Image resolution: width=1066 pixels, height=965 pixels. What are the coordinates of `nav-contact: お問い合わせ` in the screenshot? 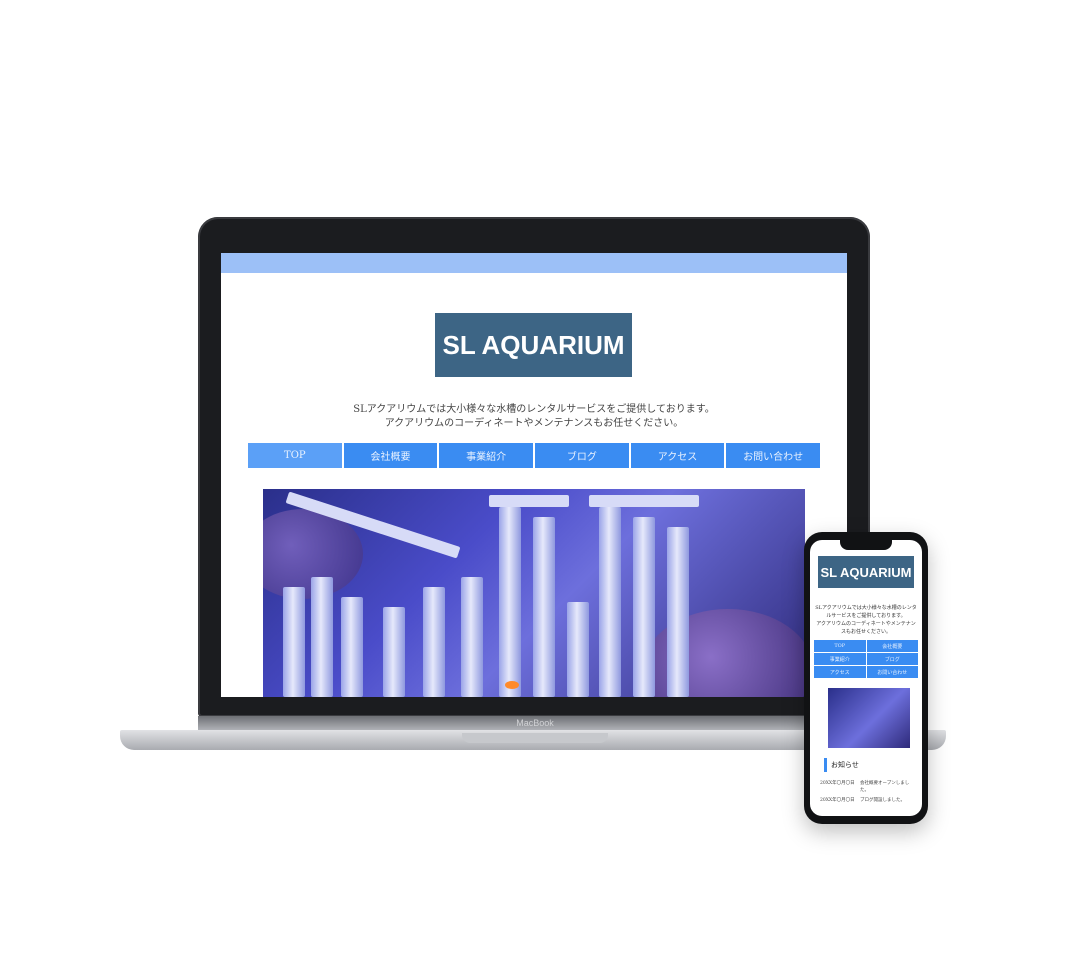 It's located at (773, 455).